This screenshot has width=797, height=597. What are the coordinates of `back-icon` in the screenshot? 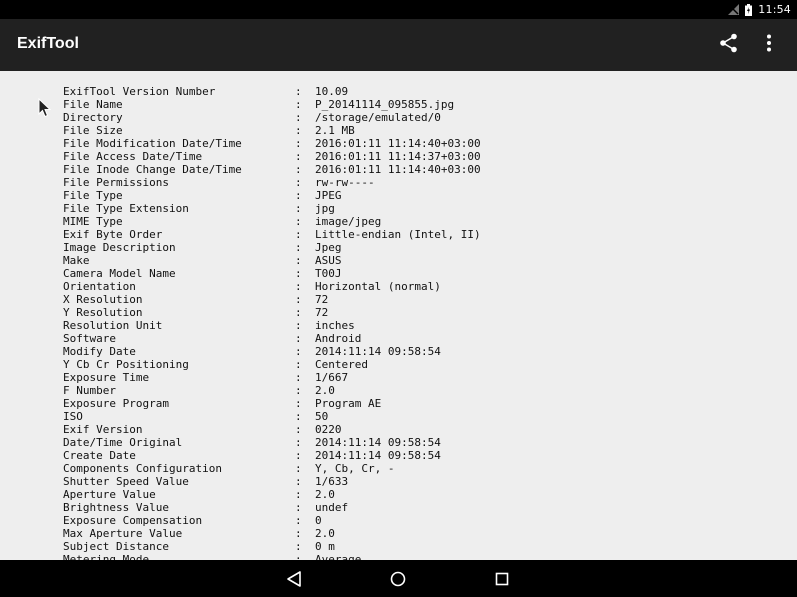 It's located at (294, 579).